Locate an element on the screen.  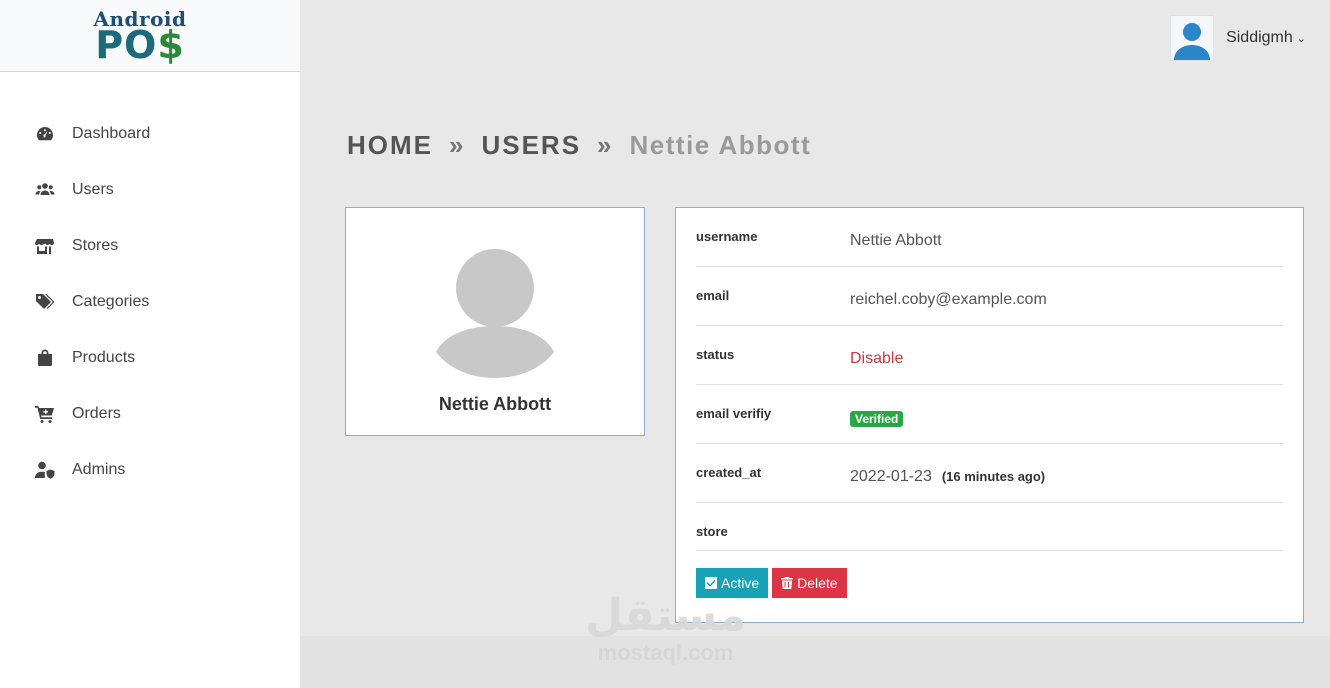
watermark-latin: mostaql.com is located at coordinates (665, 652).